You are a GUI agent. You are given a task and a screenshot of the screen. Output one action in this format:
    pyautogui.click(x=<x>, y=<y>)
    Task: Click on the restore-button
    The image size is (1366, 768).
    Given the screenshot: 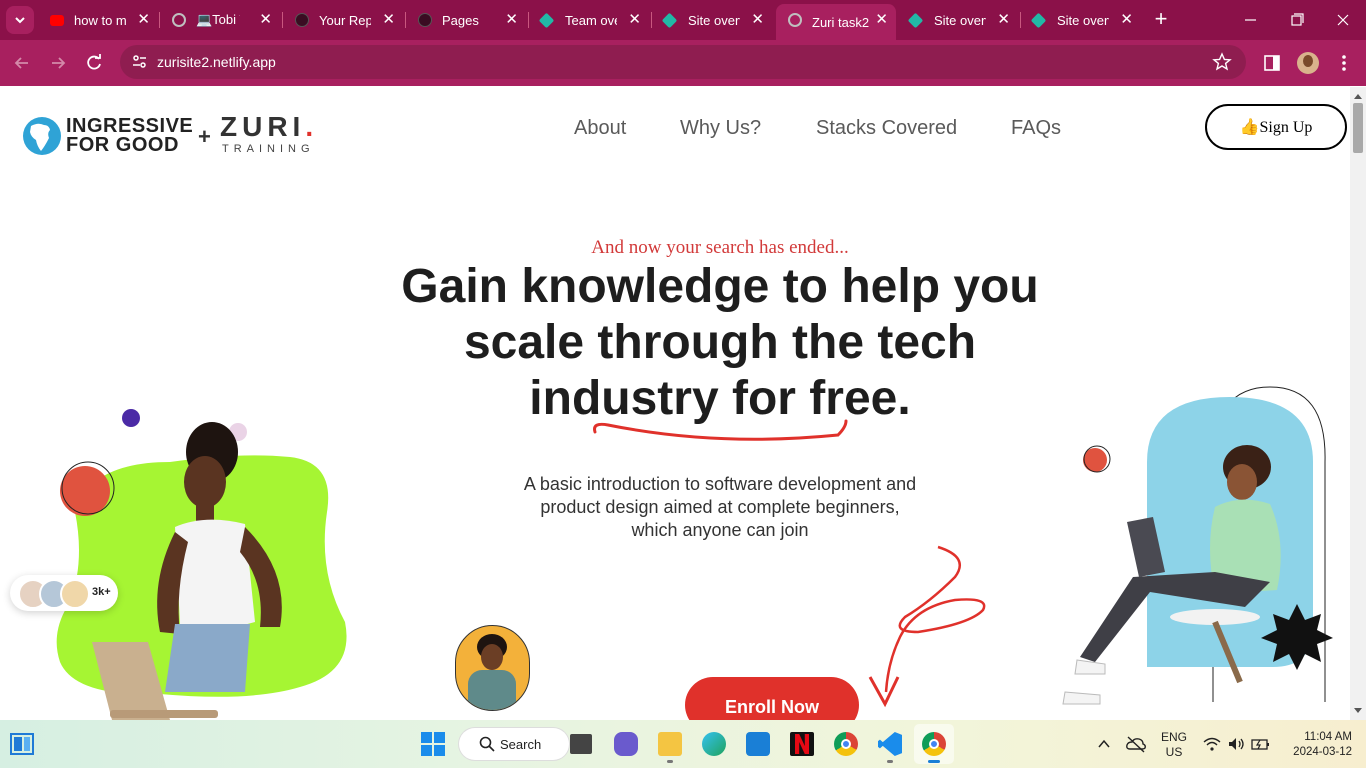 What is the action you would take?
    pyautogui.click(x=1297, y=20)
    